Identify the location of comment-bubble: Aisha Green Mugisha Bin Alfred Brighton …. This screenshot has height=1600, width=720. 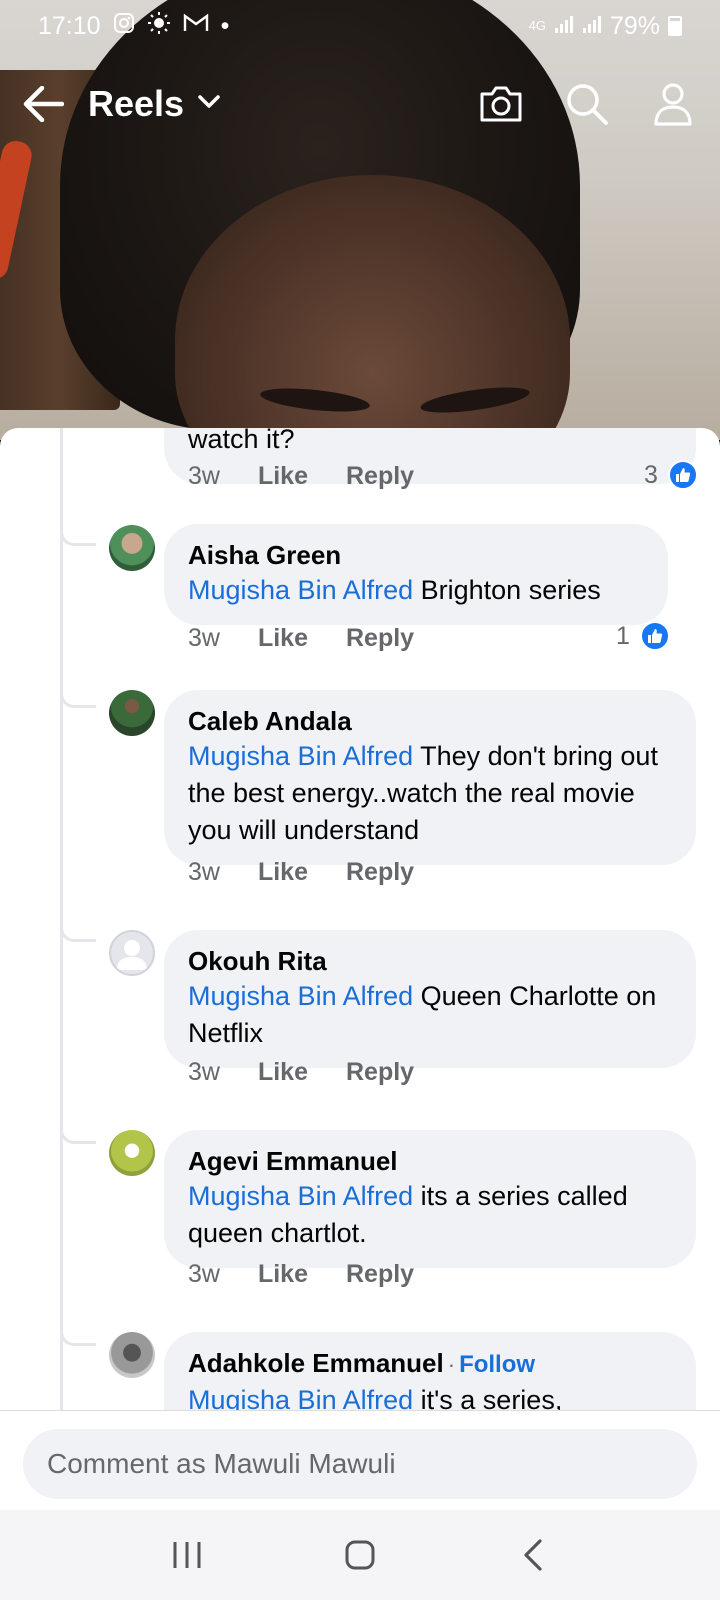
(416, 574).